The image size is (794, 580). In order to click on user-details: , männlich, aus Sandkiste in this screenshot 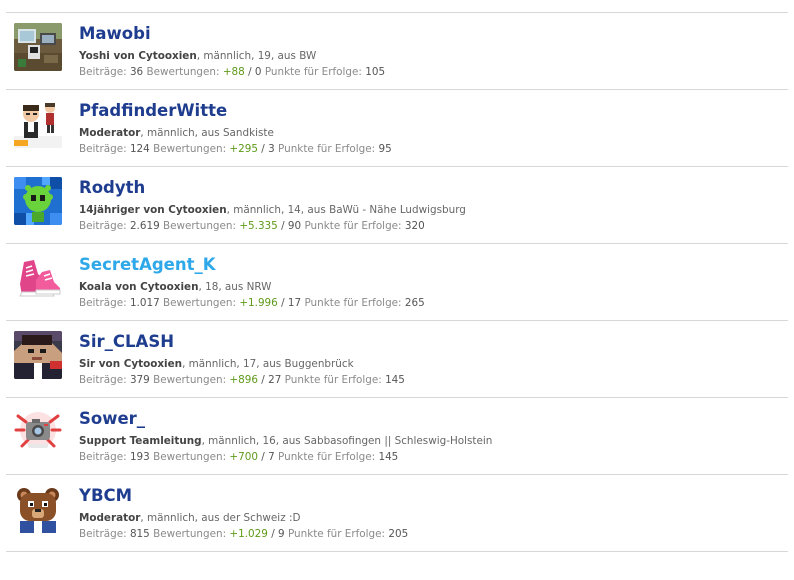, I will do `click(207, 133)`.